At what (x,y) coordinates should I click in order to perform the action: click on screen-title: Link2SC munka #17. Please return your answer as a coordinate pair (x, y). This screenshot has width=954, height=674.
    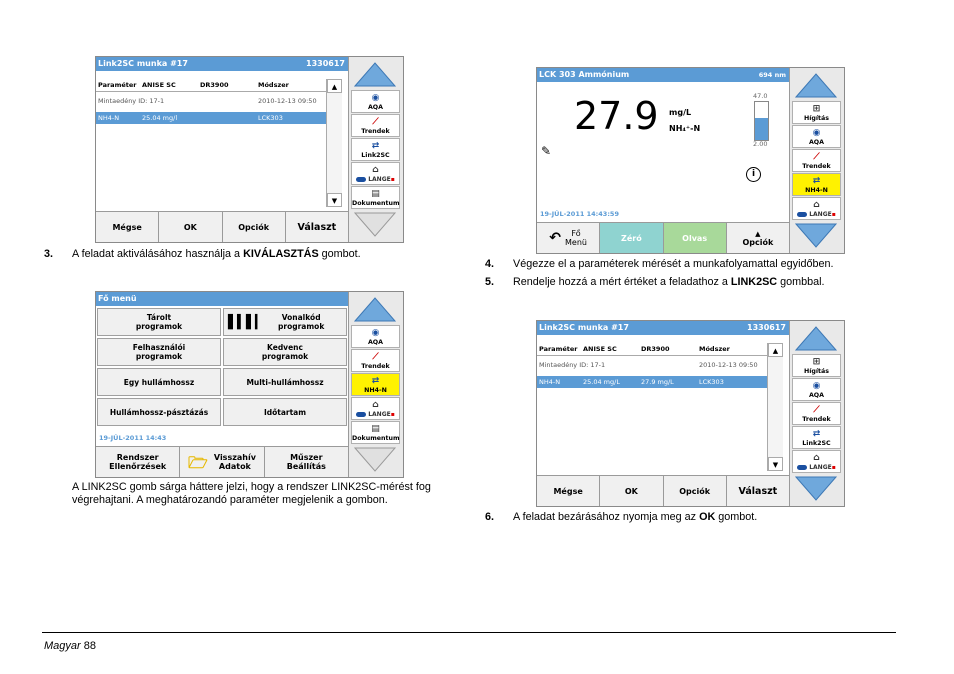
    Looking at the image, I should click on (584, 327).